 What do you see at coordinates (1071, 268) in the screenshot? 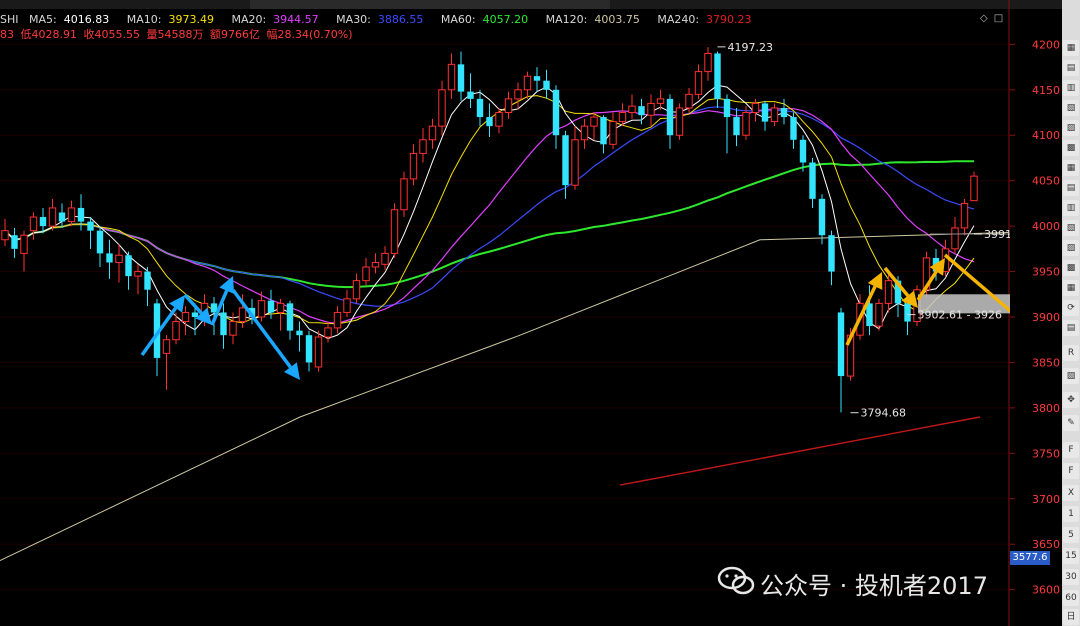
I see `panel-icon-12: ▩` at bounding box center [1071, 268].